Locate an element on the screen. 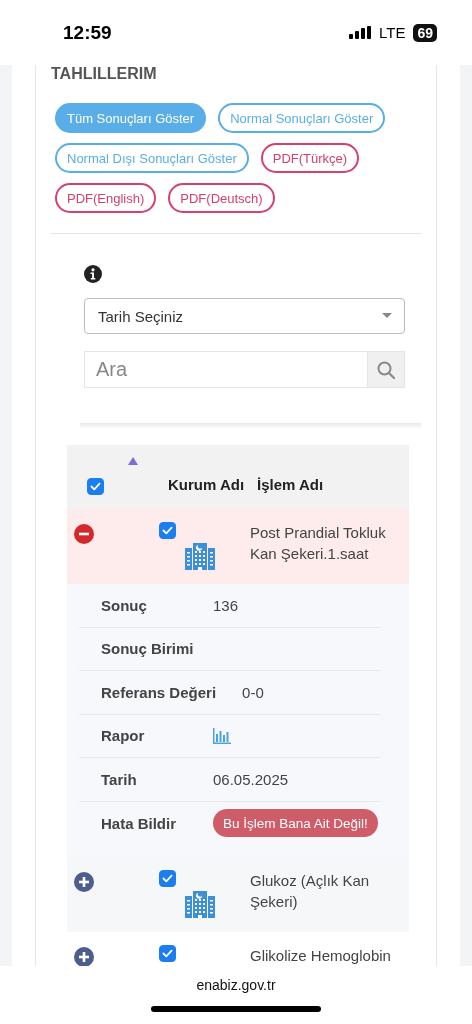 The width and height of the screenshot is (472, 1024). detail-label: Hata Bildir is located at coordinates (138, 823).